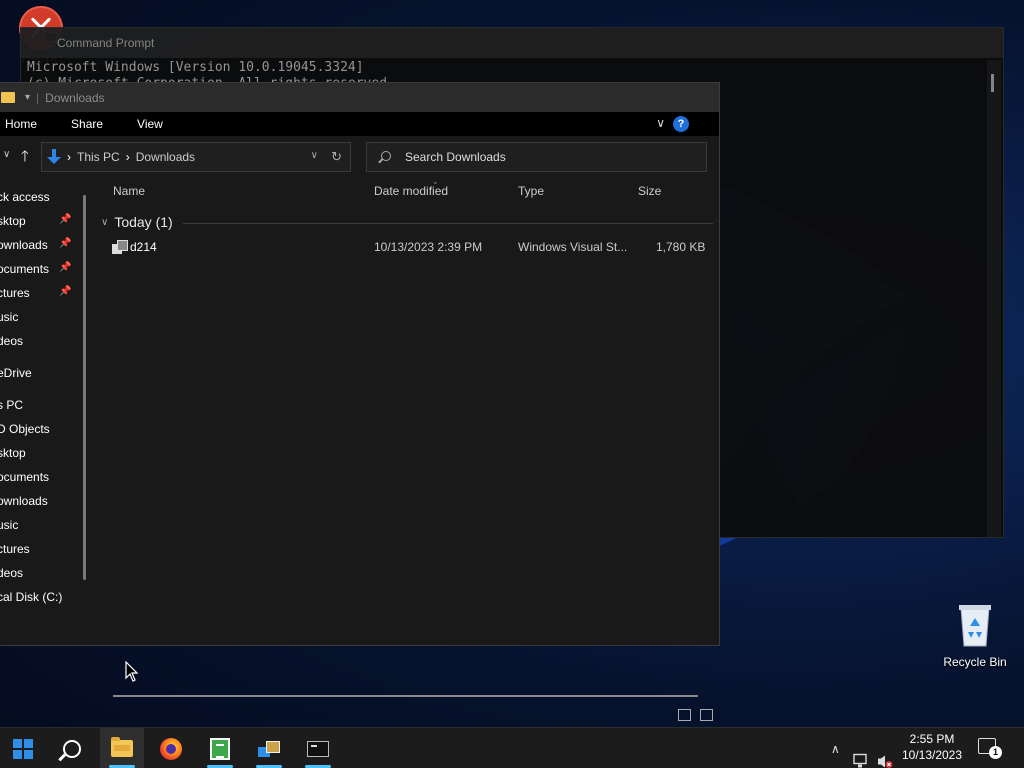 Image resolution: width=1024 pixels, height=768 pixels. Describe the element at coordinates (25, 197) in the screenshot. I see `sidebar-item: ck access` at that location.